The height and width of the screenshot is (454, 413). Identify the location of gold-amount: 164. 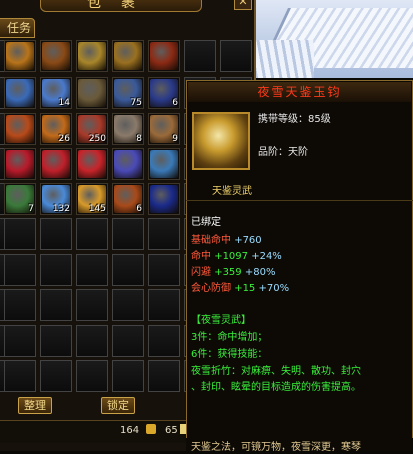
(130, 430).